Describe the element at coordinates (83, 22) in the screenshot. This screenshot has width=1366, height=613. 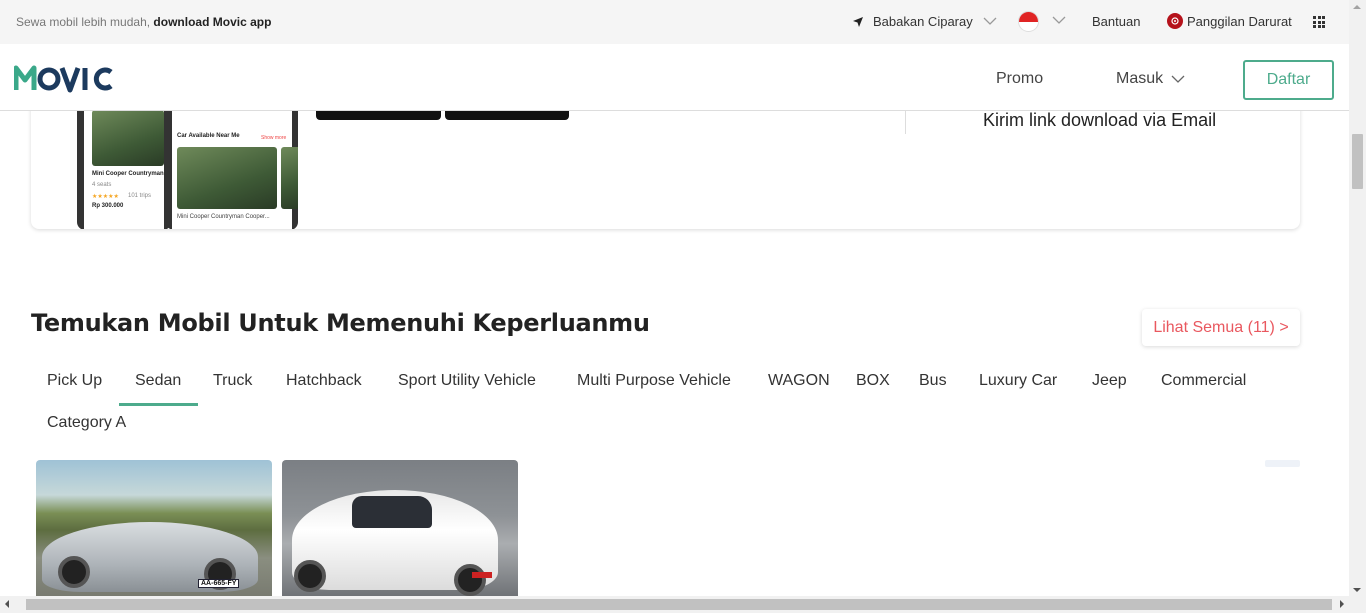
I see `app-promo-prefix: Sewa mobil lebih mudah,` at that location.